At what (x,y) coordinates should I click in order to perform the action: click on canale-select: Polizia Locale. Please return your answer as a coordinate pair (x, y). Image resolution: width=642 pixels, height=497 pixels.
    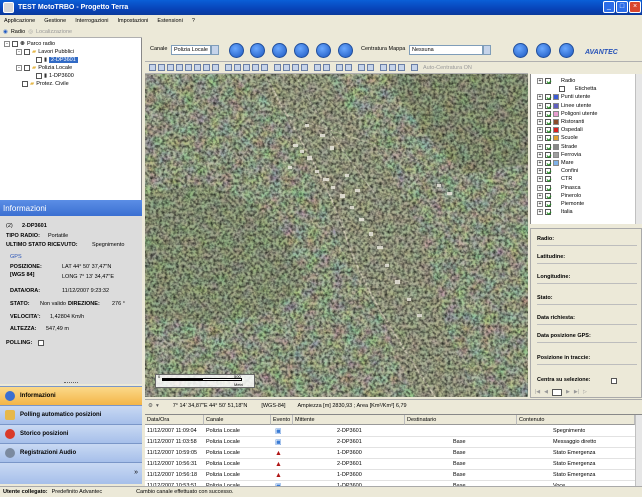
    Looking at the image, I should click on (191, 50).